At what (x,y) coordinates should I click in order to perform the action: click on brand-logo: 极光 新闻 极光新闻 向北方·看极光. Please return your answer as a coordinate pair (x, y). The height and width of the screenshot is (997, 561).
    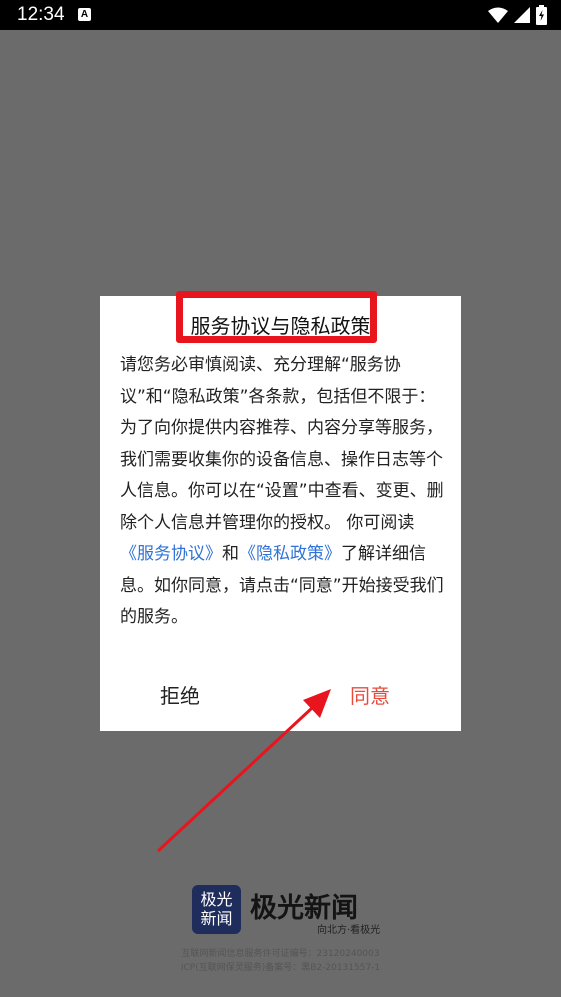
    Looking at the image, I should click on (286, 910).